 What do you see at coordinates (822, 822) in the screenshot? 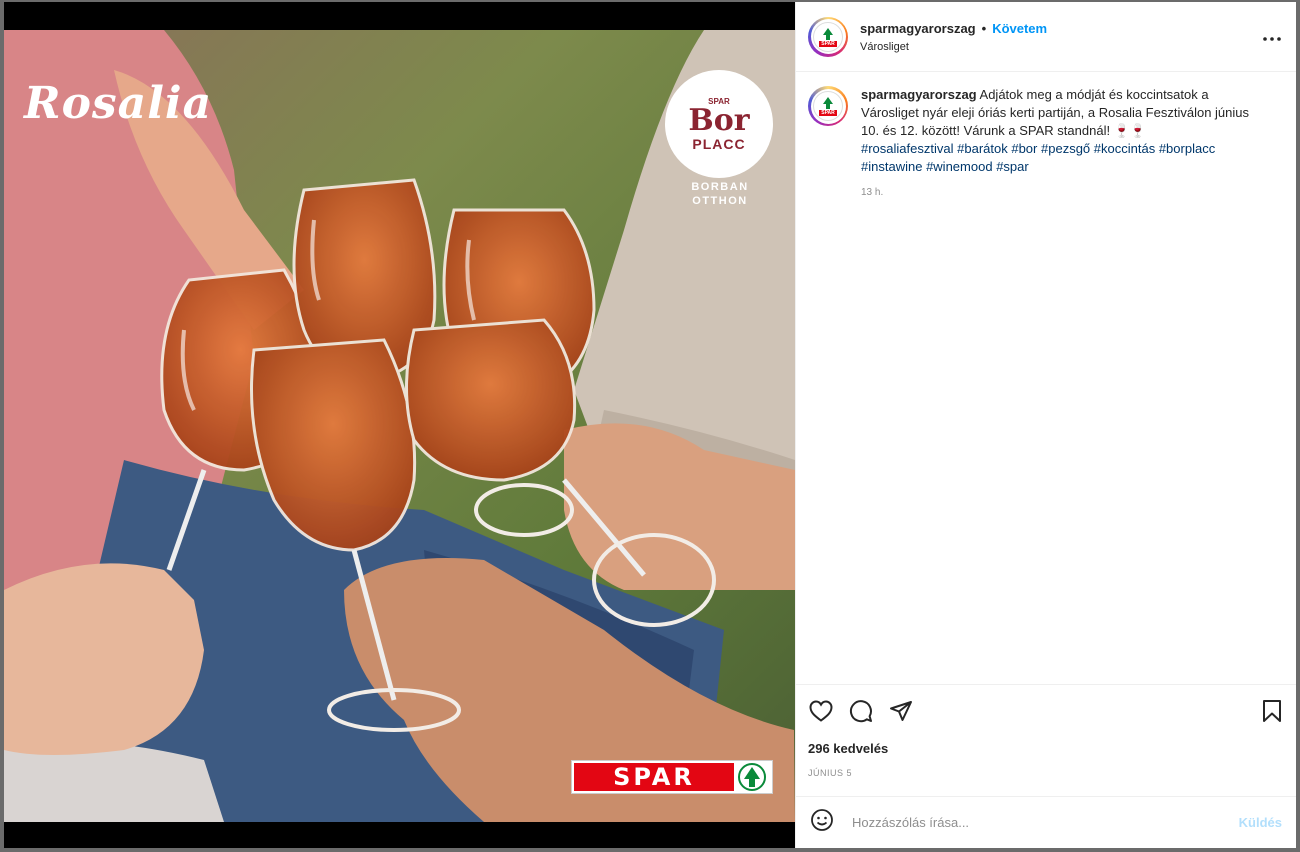
I see `emoji-icon` at bounding box center [822, 822].